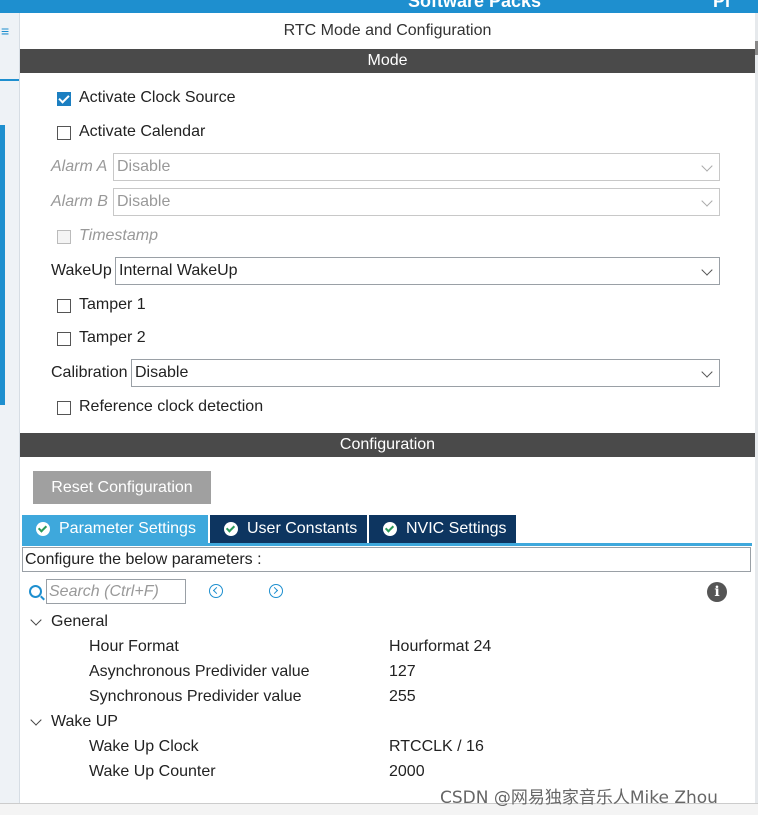 This screenshot has width=758, height=815. I want to click on activate-clock-source-label: Activate Clock Source, so click(157, 97).